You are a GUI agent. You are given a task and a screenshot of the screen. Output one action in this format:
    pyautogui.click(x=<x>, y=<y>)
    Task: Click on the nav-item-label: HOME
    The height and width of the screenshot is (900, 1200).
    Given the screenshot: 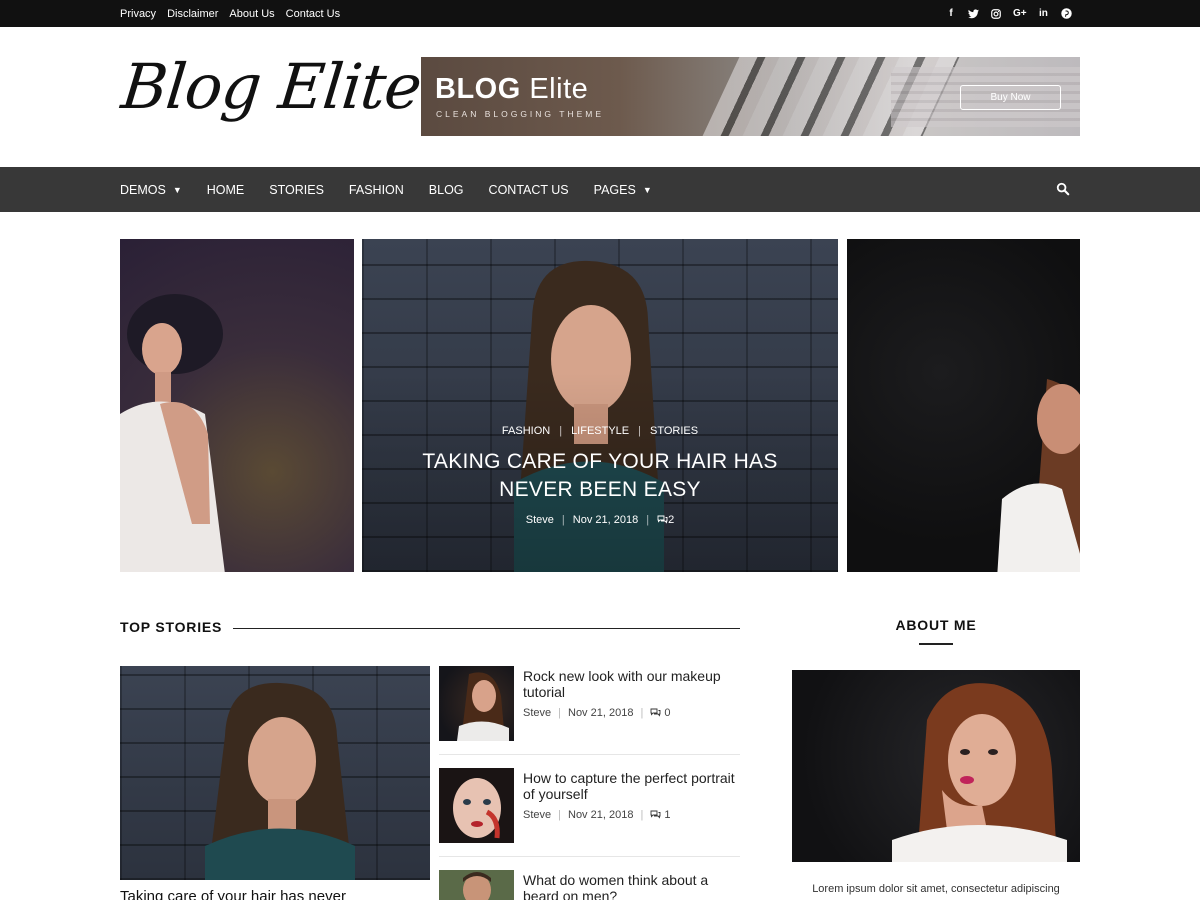 What is the action you would take?
    pyautogui.click(x=225, y=189)
    